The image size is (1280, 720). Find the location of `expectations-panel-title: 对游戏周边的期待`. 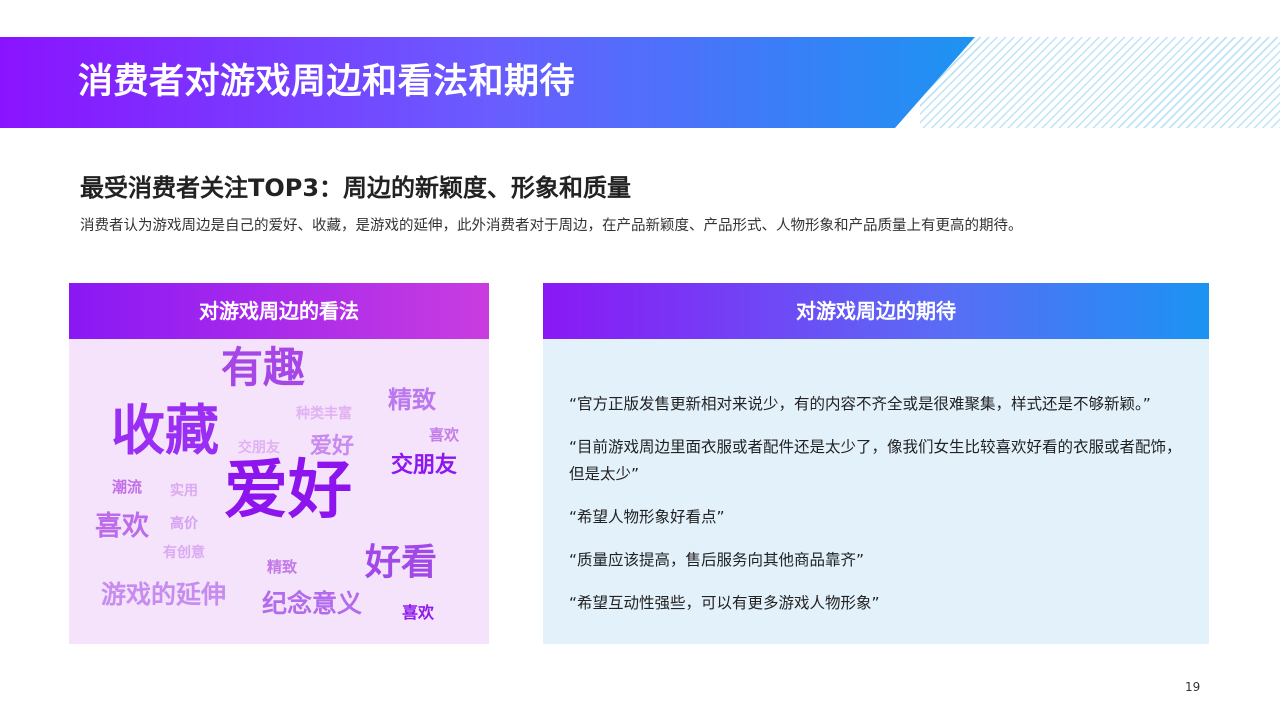

expectations-panel-title: 对游戏周边的期待 is located at coordinates (876, 311).